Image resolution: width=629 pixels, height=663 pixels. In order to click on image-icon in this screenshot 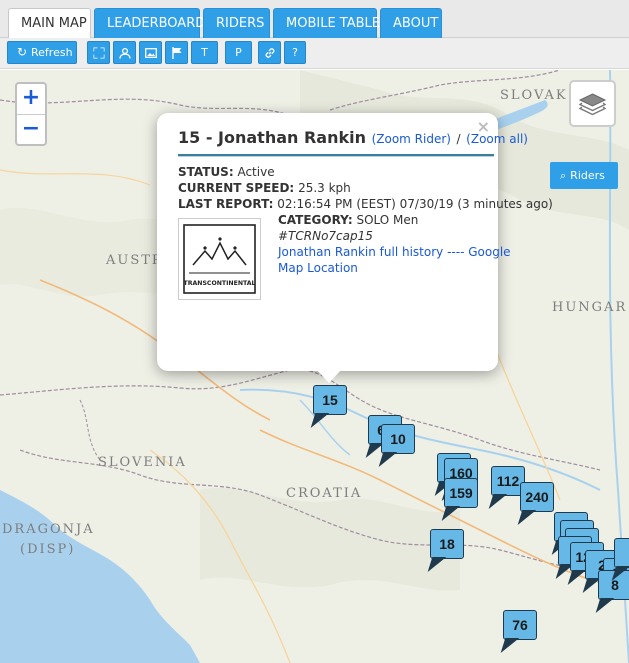, I will do `click(150, 52)`.